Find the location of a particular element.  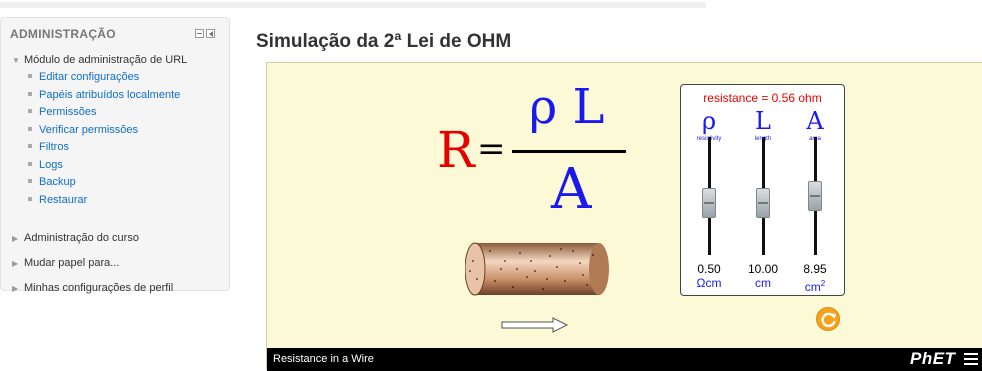

current-arrow-icon is located at coordinates (535, 325).